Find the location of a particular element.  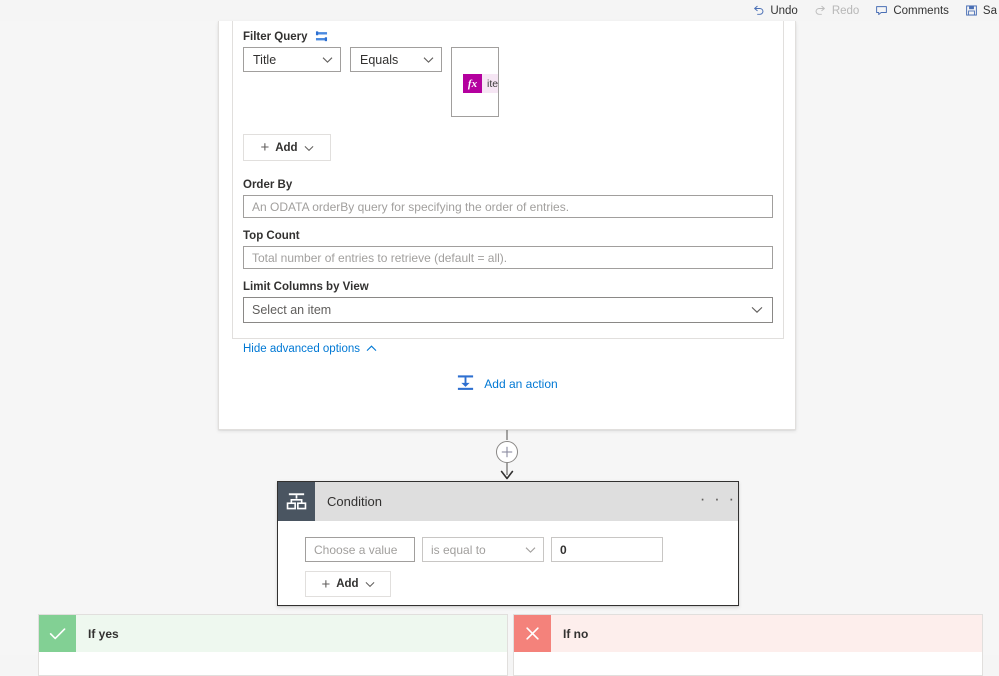

save-label: Sa is located at coordinates (989, 10).